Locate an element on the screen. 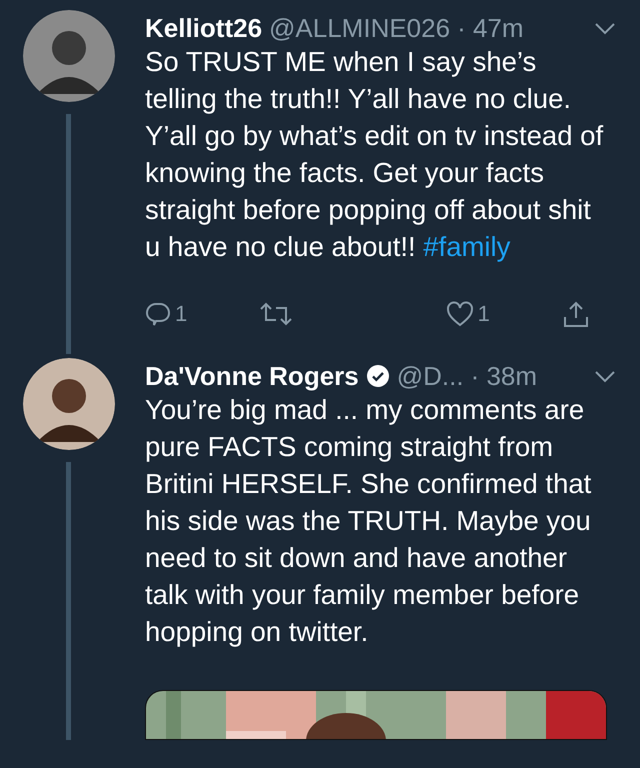  user-name: Da'Vonne Rogers is located at coordinates (252, 376).